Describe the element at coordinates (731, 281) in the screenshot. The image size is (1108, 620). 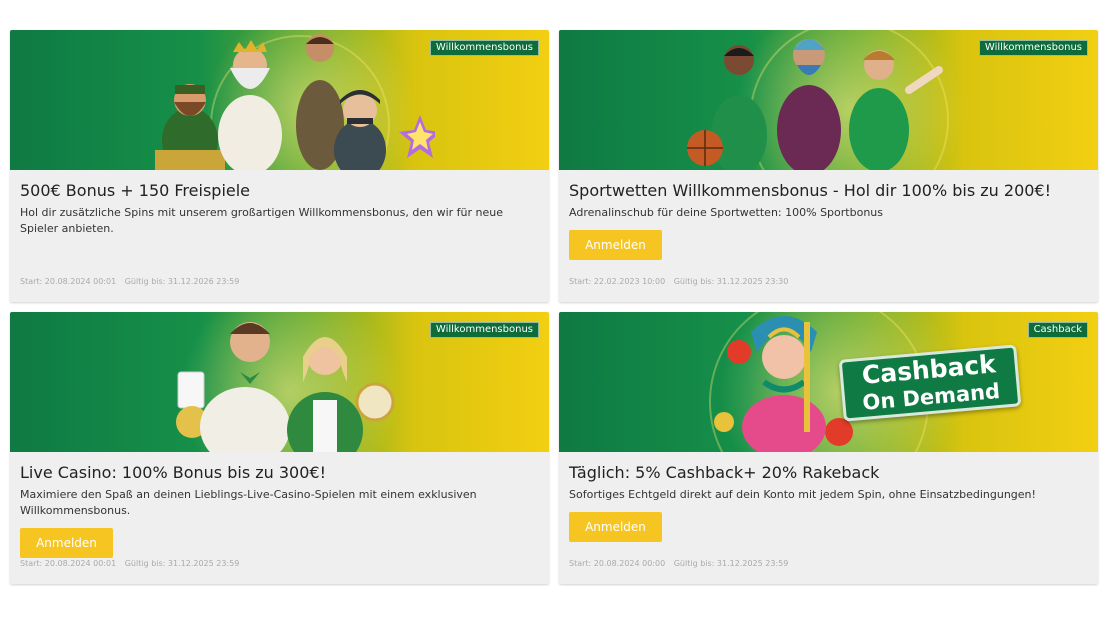
I see `promo-valid-until: Gültig bis: 31.12.2025 23:30` at that location.